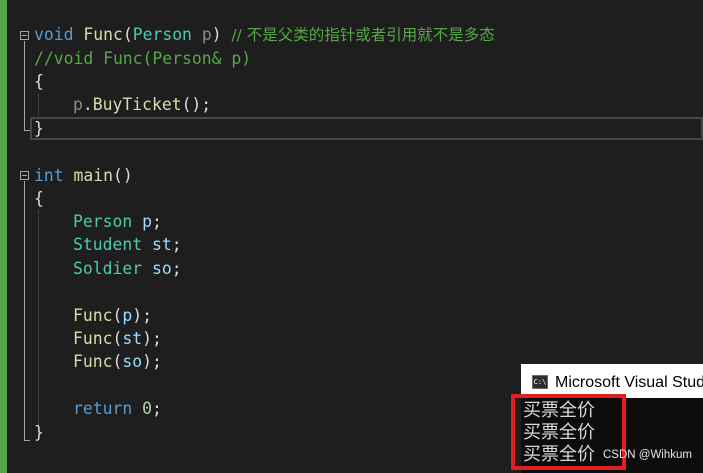 The height and width of the screenshot is (473, 703). I want to click on code-line-func-signature: void Func(Person p) // 不是父类的指针或者引用就不是多态, so click(264, 34).